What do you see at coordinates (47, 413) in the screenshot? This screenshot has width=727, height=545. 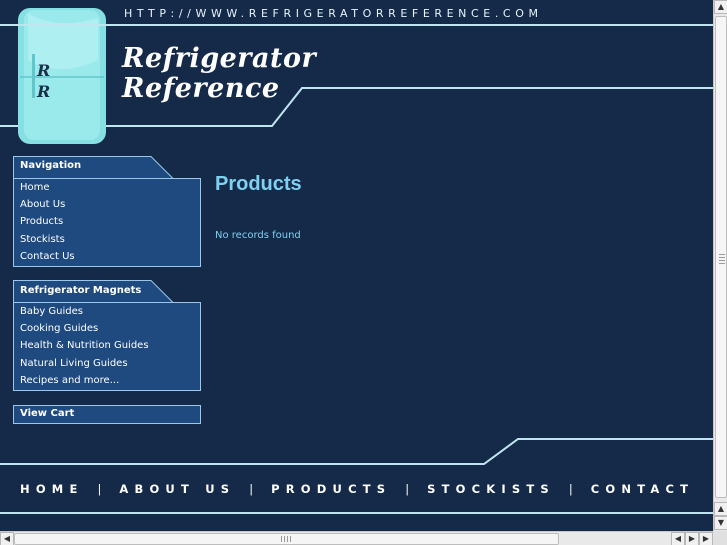 I see `view-cart-link: View Cart` at bounding box center [47, 413].